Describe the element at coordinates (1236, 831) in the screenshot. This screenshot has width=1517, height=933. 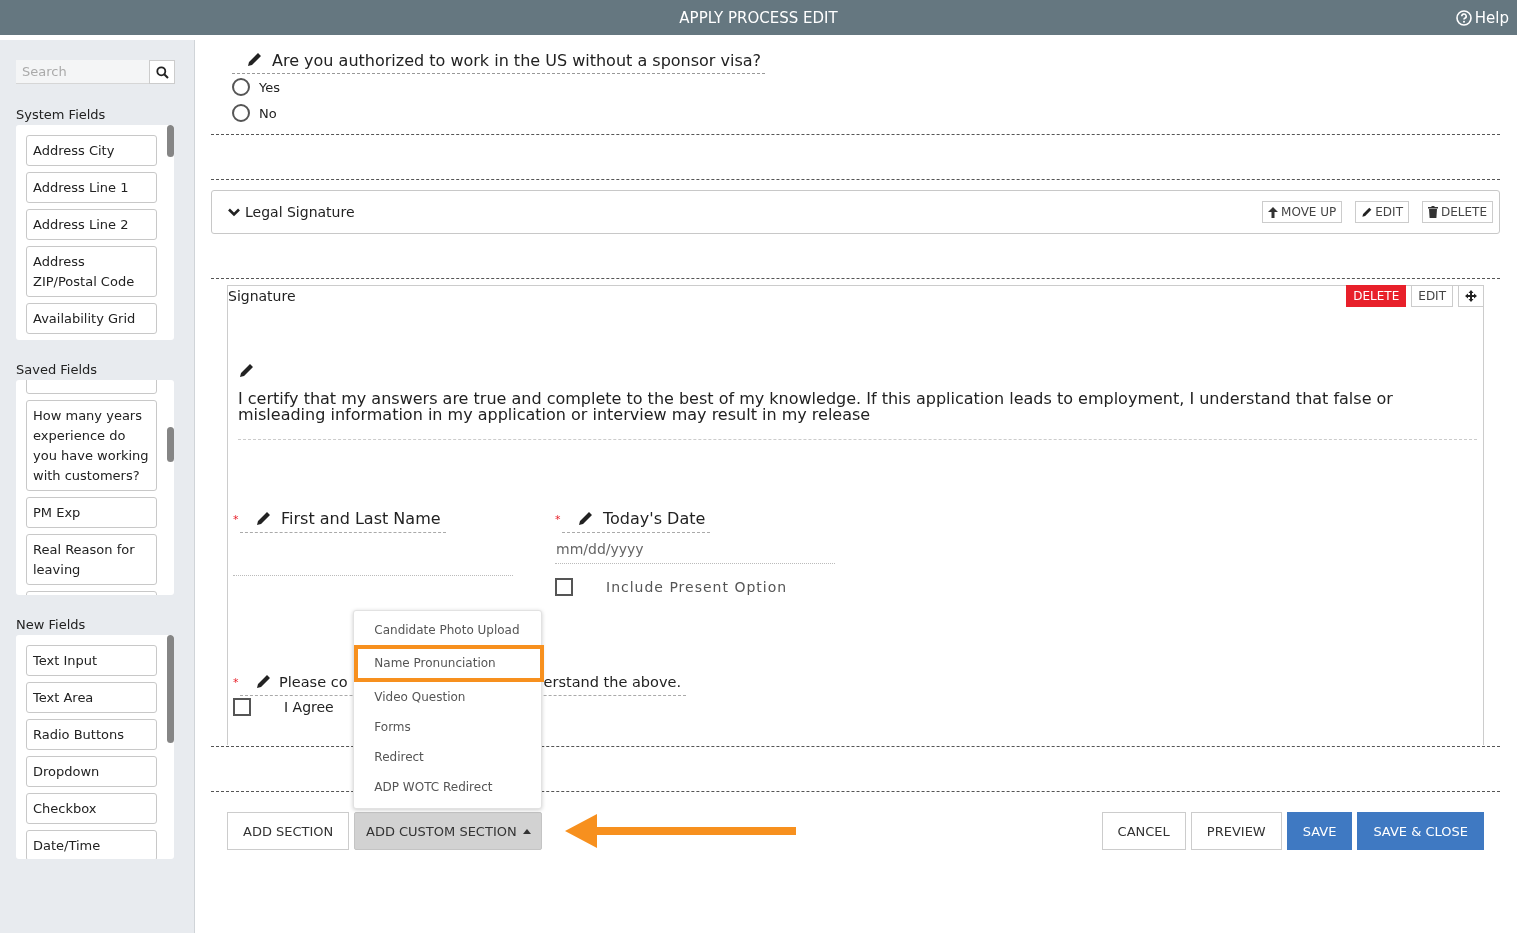
I see `action-button: PREVIEW` at that location.